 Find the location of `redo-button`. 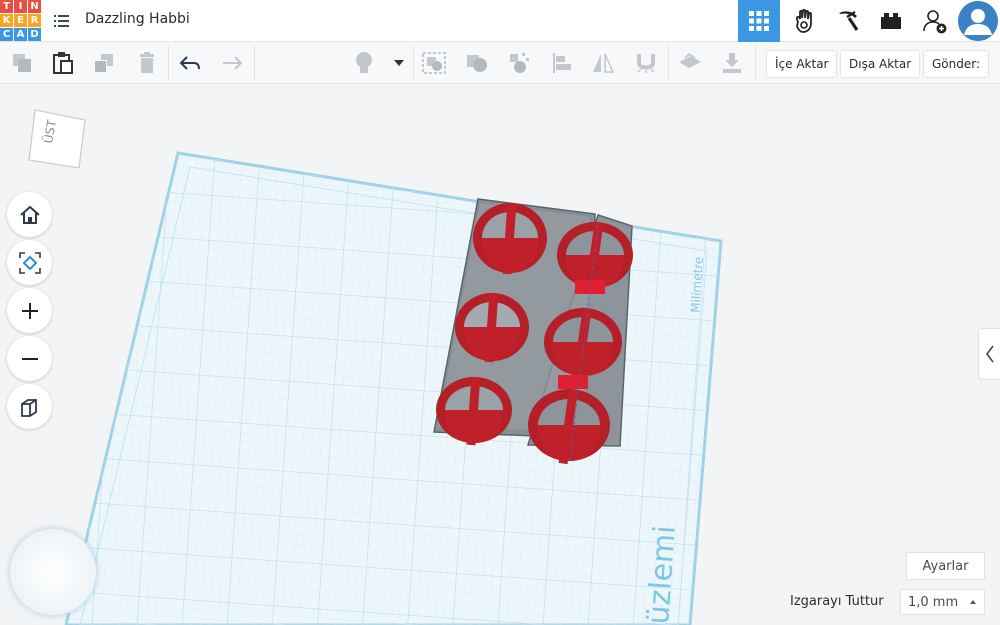

redo-button is located at coordinates (232, 63).